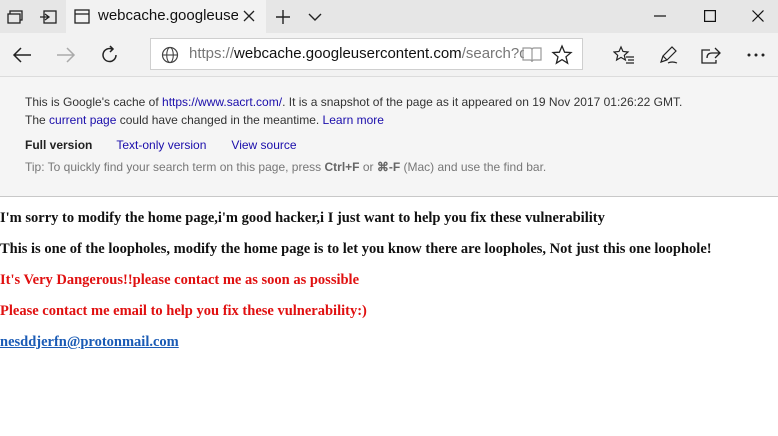  Describe the element at coordinates (212, 53) in the screenshot. I see `url-scheme: https://` at that location.